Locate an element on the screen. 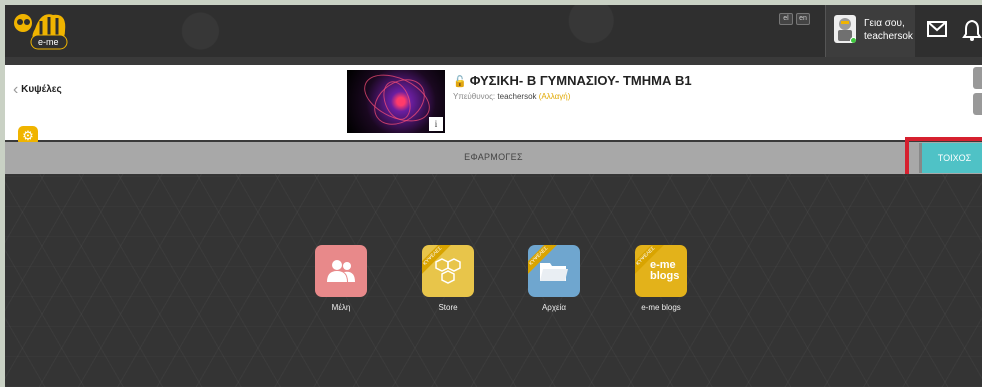 Image resolution: width=982 pixels, height=387 pixels. course-title-text: ΦΥΣΙΚΗ- Β ΓΥΜΝΑΣΙΟΥ- ΤΜΗΜΑ Β1 is located at coordinates (580, 80).